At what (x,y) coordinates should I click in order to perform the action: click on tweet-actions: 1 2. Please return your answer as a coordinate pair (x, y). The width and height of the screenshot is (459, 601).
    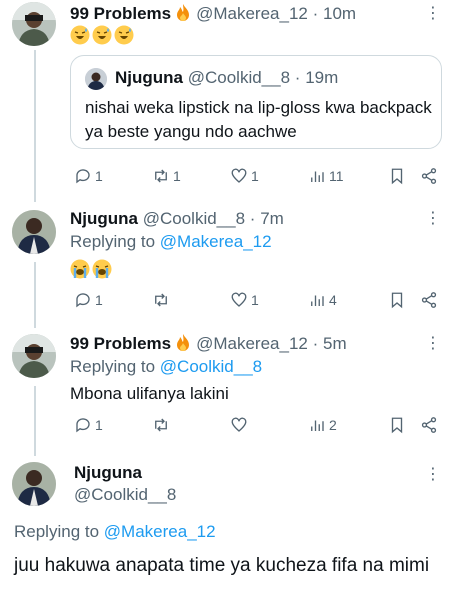
    Looking at the image, I should click on (256, 425).